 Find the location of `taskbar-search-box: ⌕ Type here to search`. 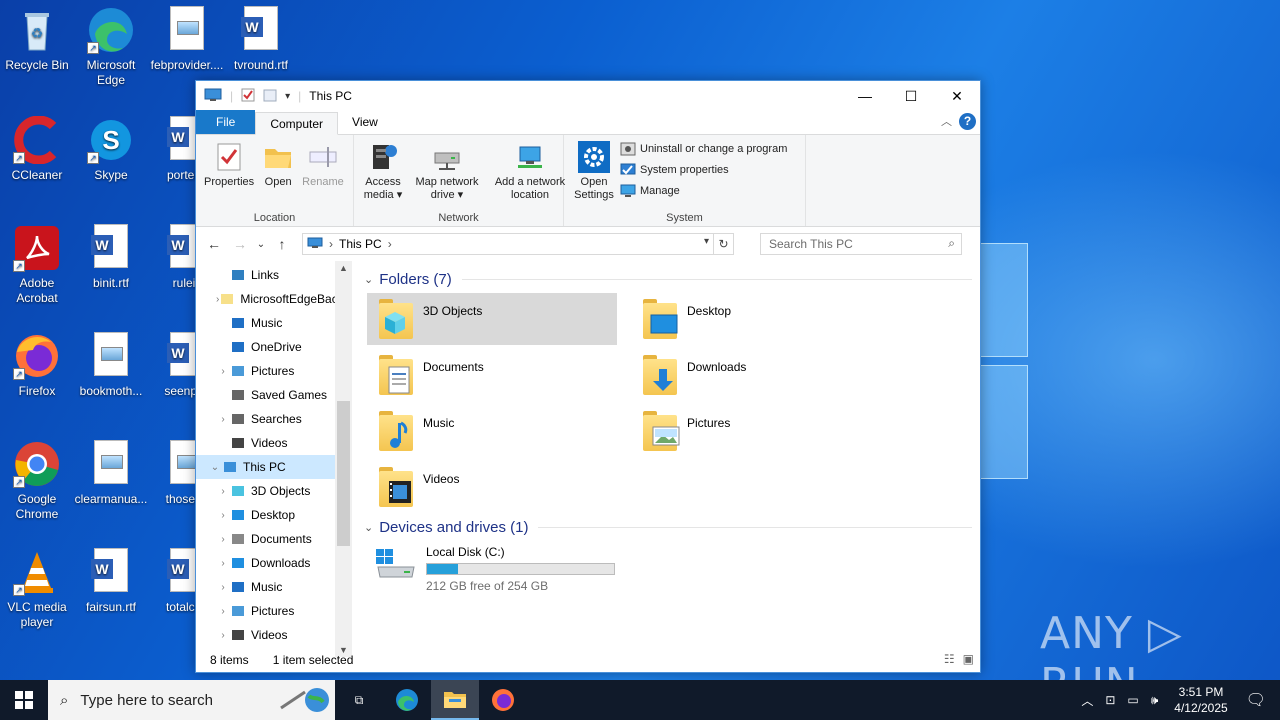

taskbar-search-box: ⌕ Type here to search is located at coordinates (191, 700).